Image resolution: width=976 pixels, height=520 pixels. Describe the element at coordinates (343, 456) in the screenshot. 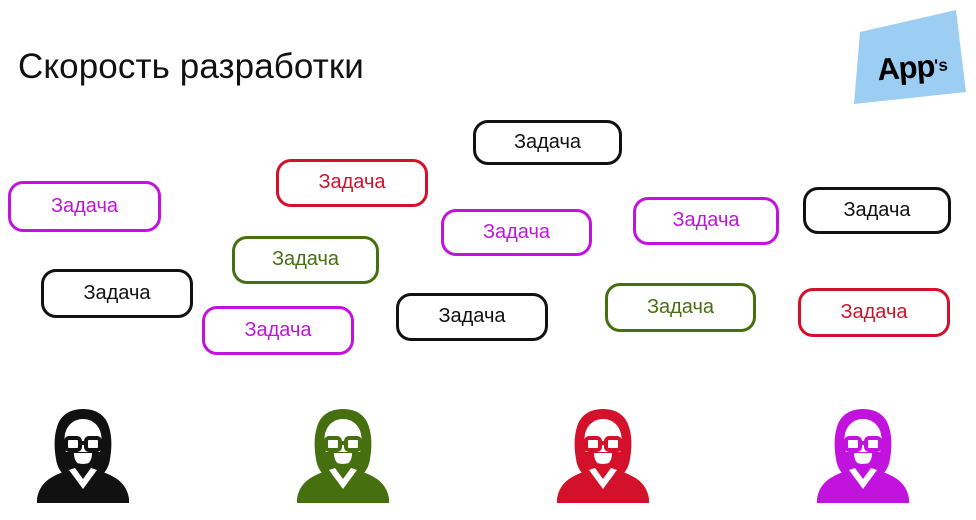

I see `developer-green` at that location.